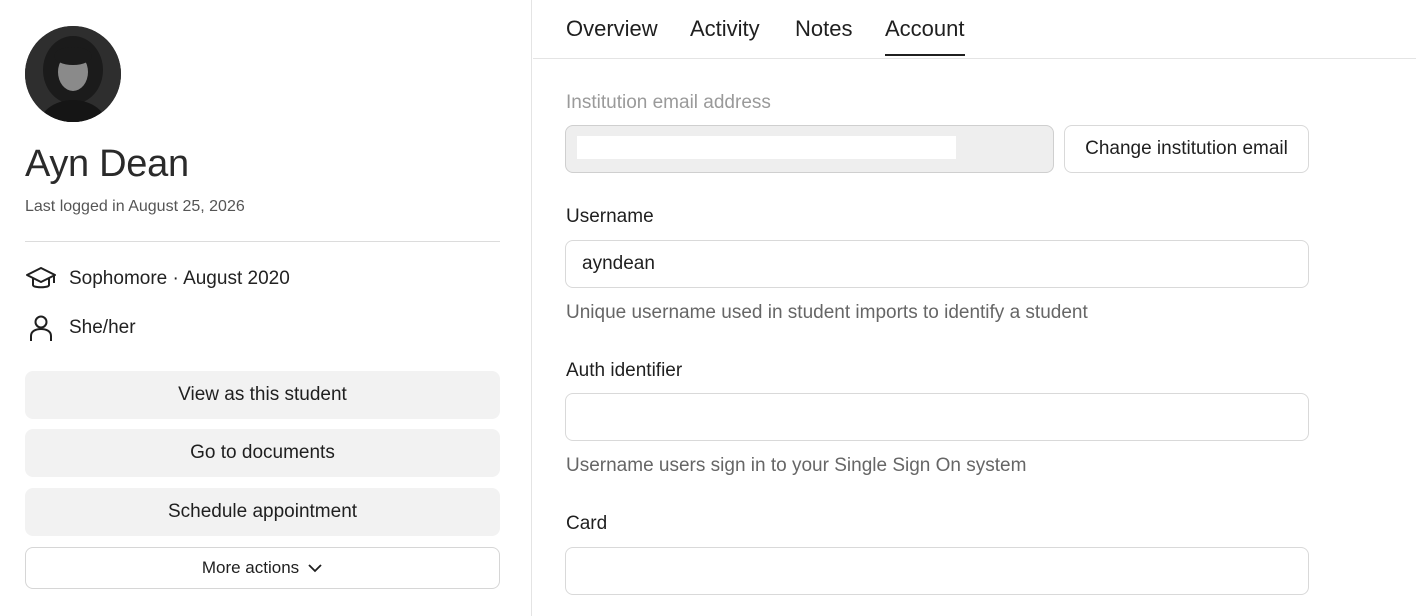 The image size is (1416, 616). I want to click on avatar-image, so click(73, 74).